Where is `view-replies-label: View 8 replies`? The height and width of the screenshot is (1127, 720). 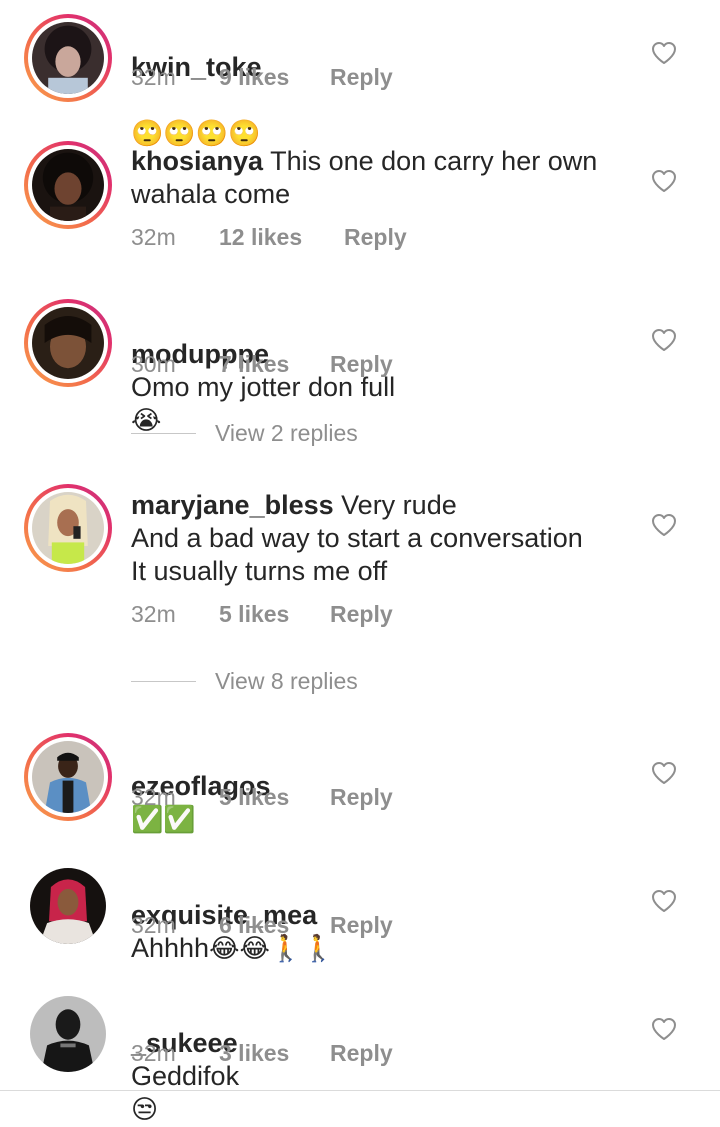 view-replies-label: View 8 replies is located at coordinates (286, 681).